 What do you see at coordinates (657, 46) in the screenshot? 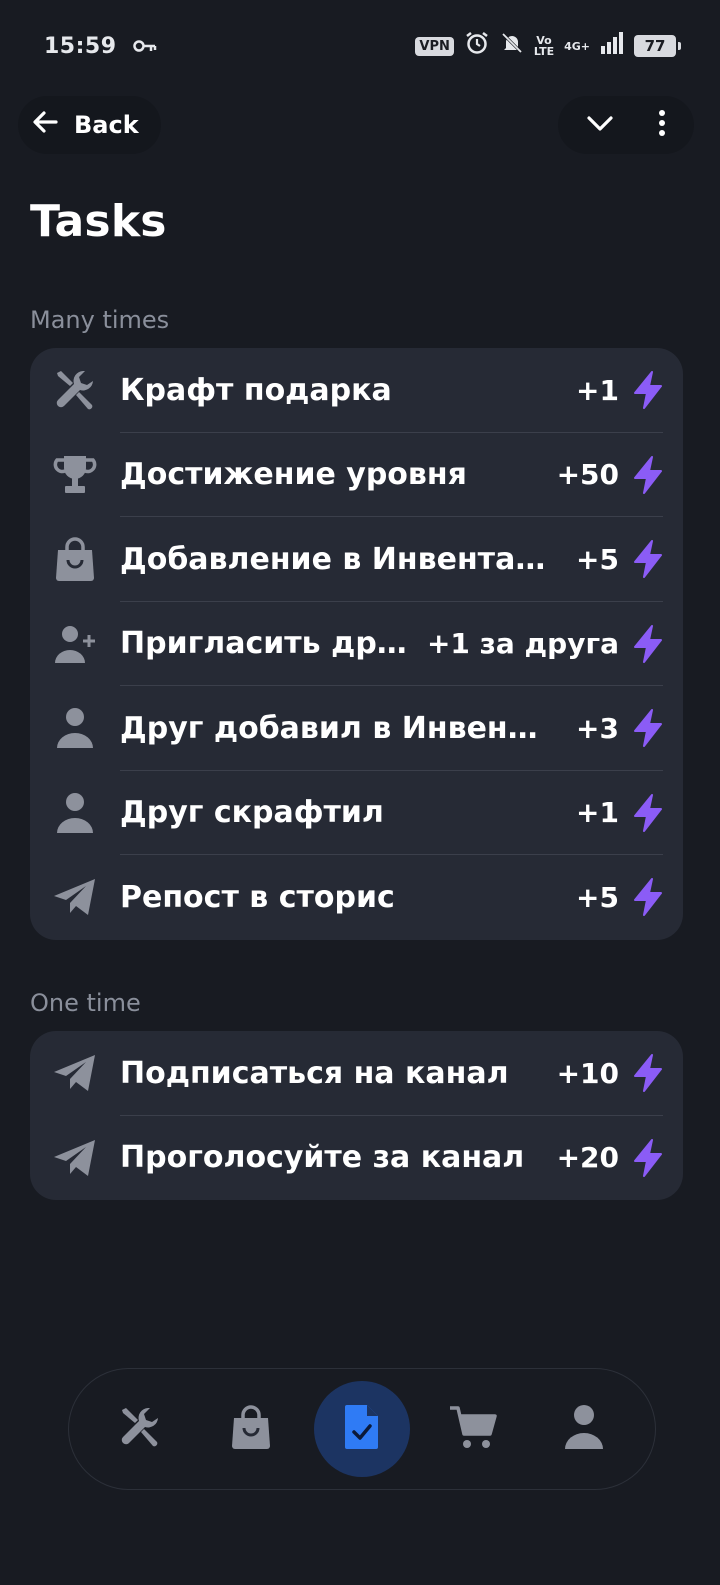
I see `battery-indicator: 77` at bounding box center [657, 46].